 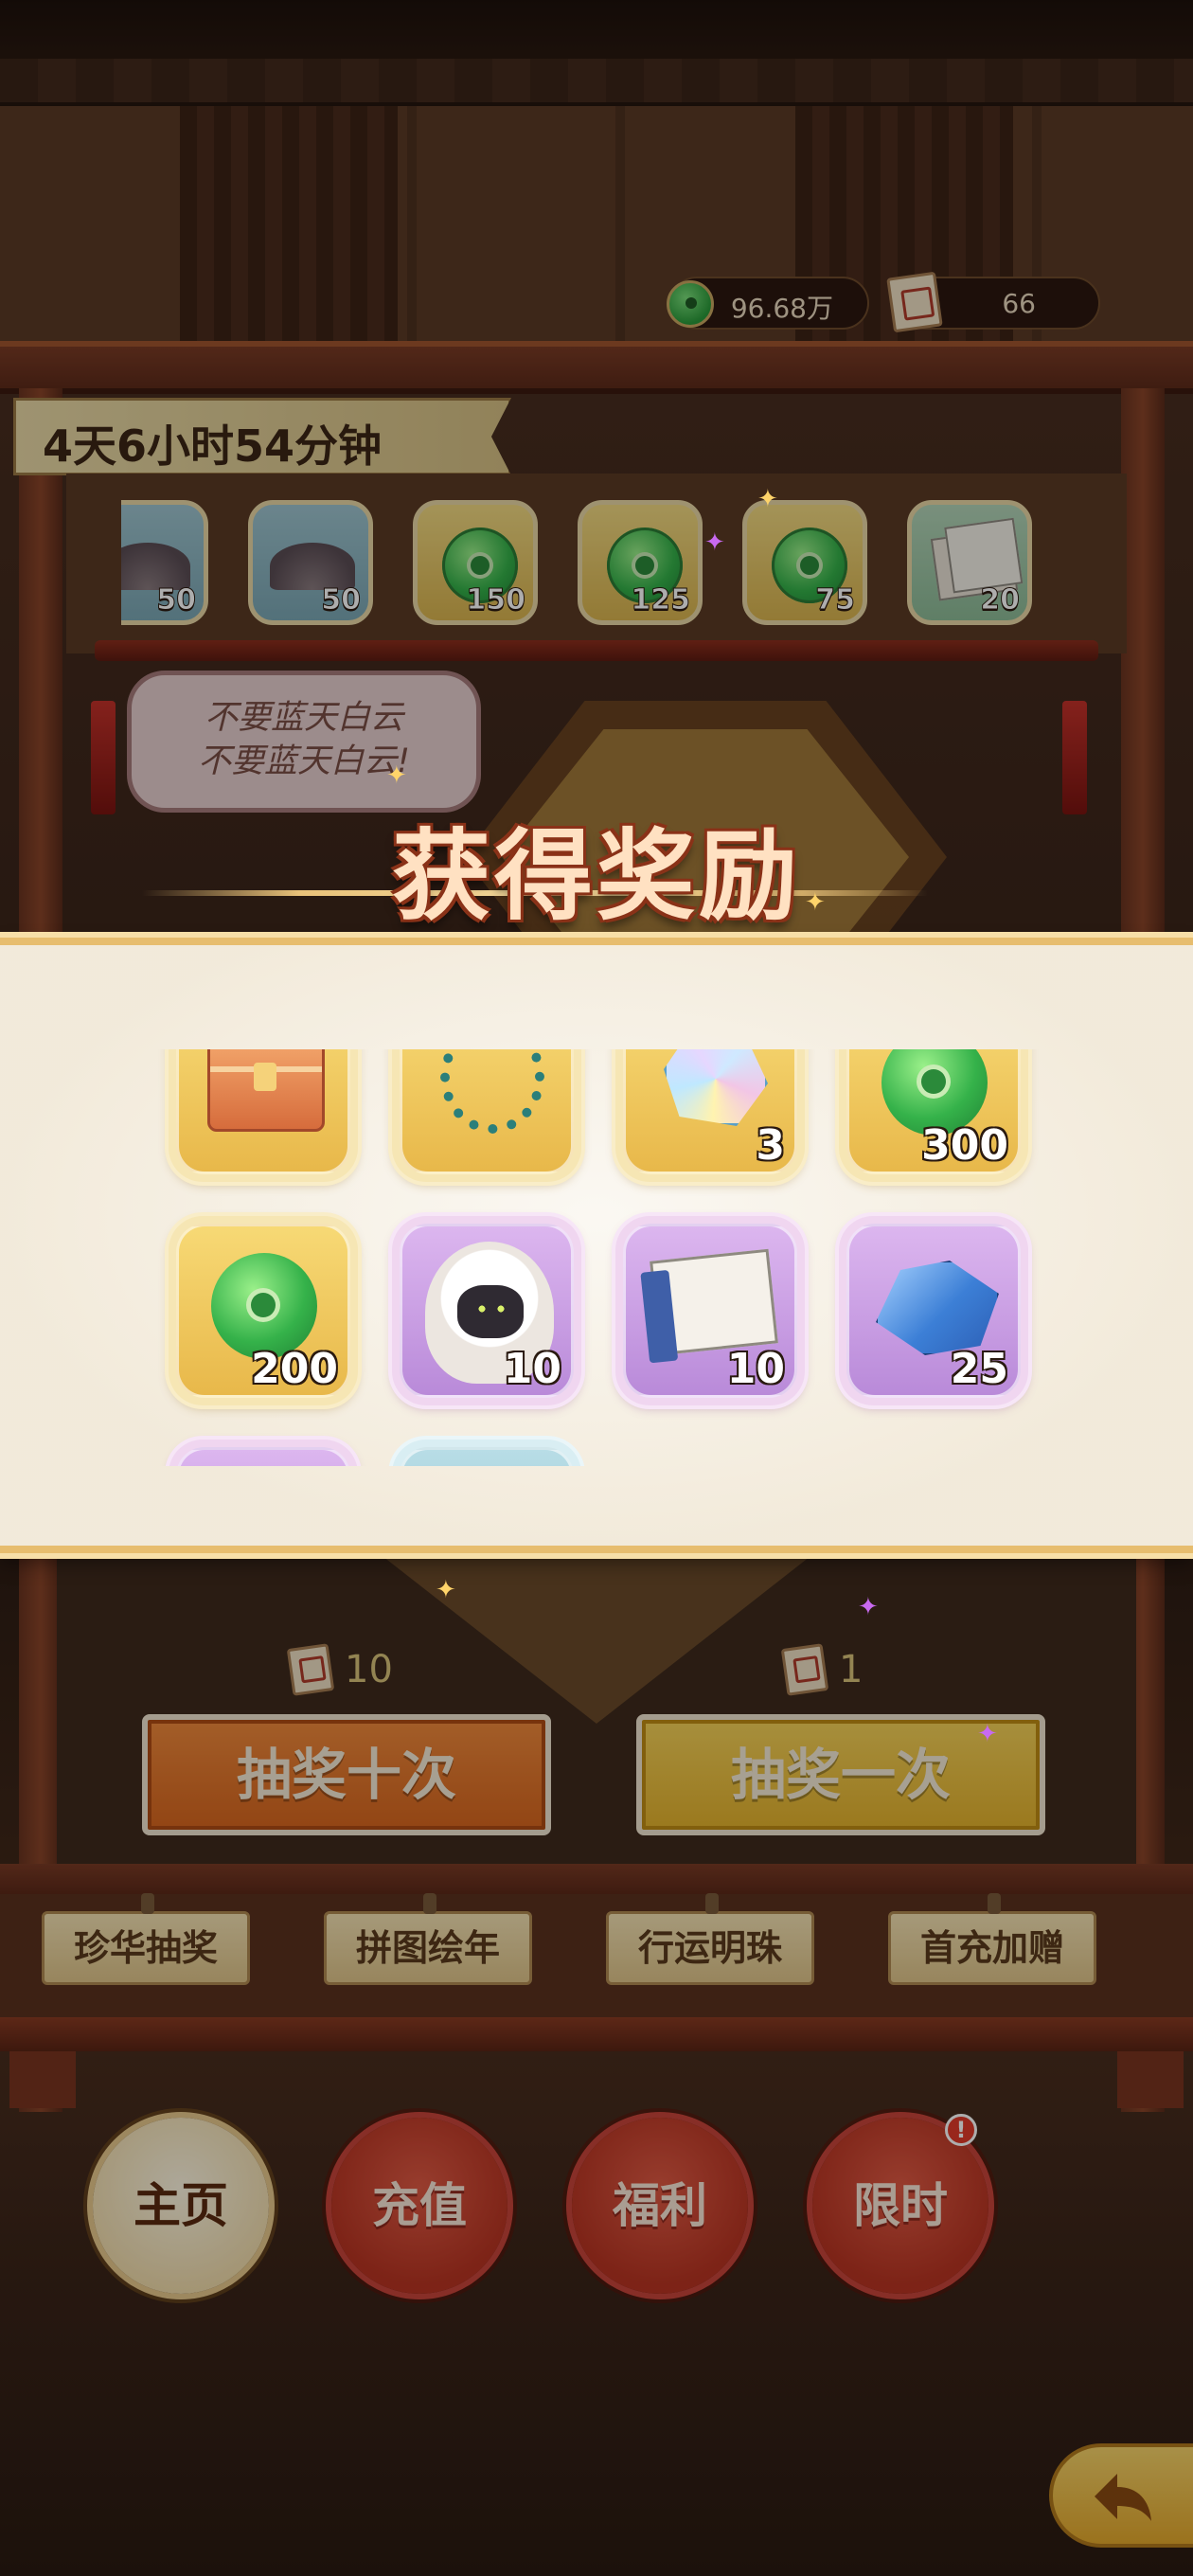 What do you see at coordinates (369, 1669) in the screenshot?
I see `ten-draw-cost-value: 10` at bounding box center [369, 1669].